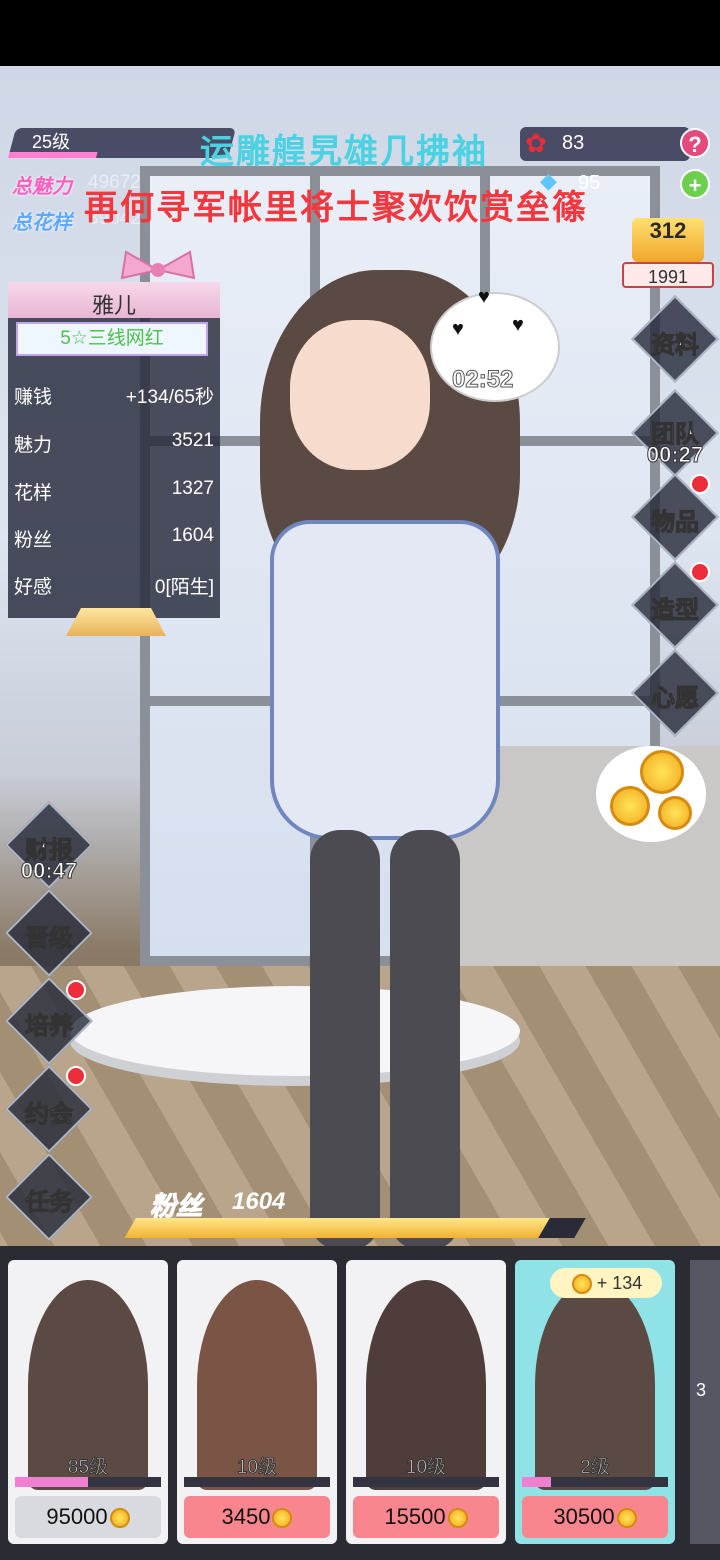 The height and width of the screenshot is (1560, 720). I want to click on row-value-style: 1327, so click(192, 488).